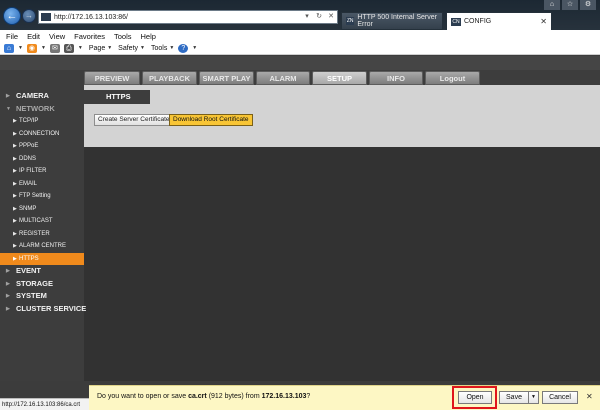 The image size is (600, 410). Describe the element at coordinates (300, 63) in the screenshot. I see `page-top-strip` at that location.